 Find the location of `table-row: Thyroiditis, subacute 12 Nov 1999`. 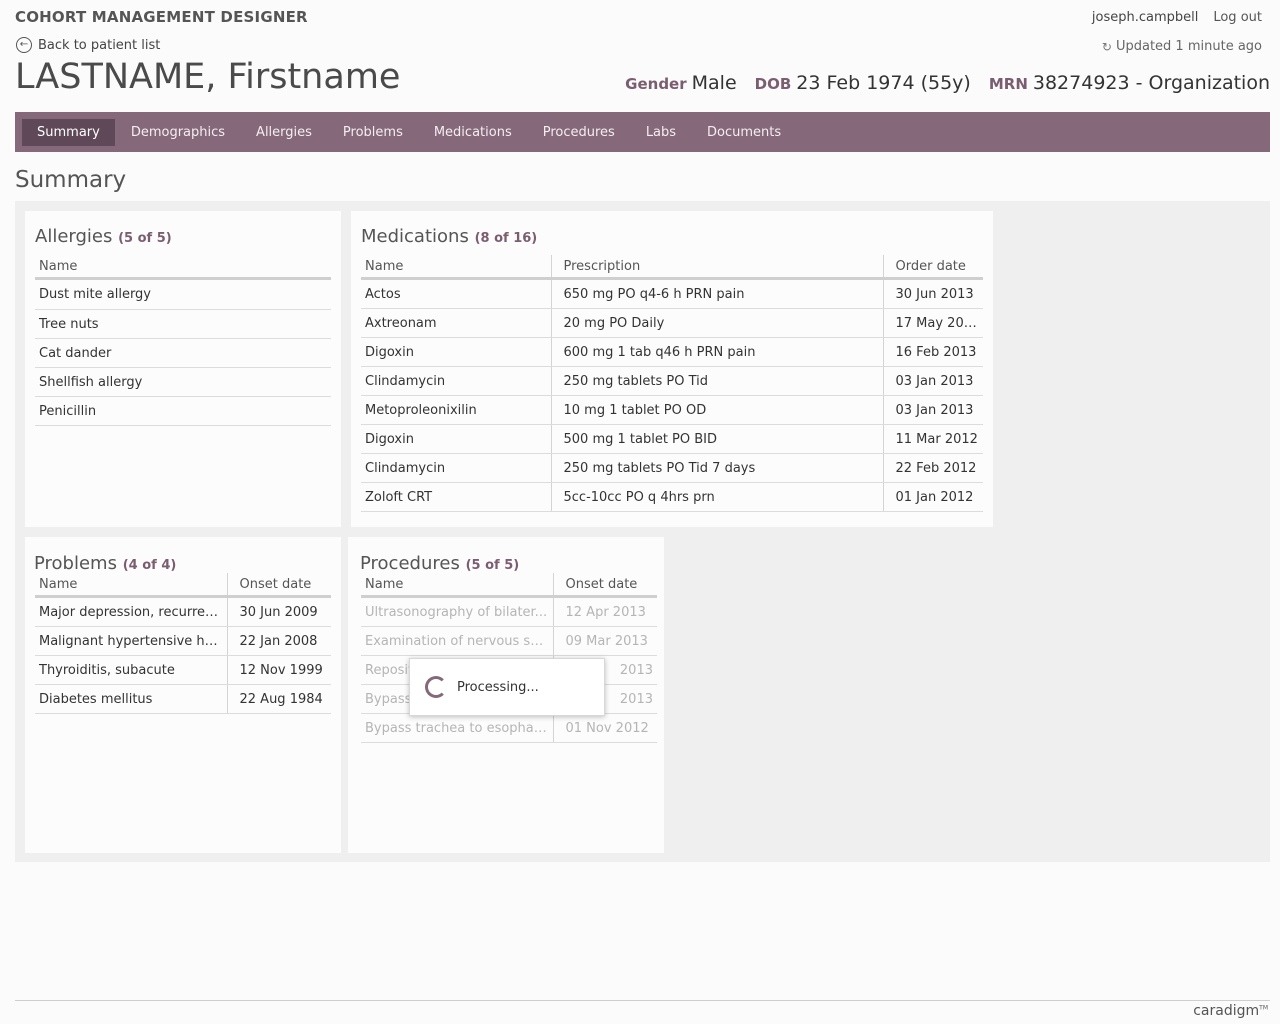

table-row: Thyroiditis, subacute 12 Nov 1999 is located at coordinates (183, 670).